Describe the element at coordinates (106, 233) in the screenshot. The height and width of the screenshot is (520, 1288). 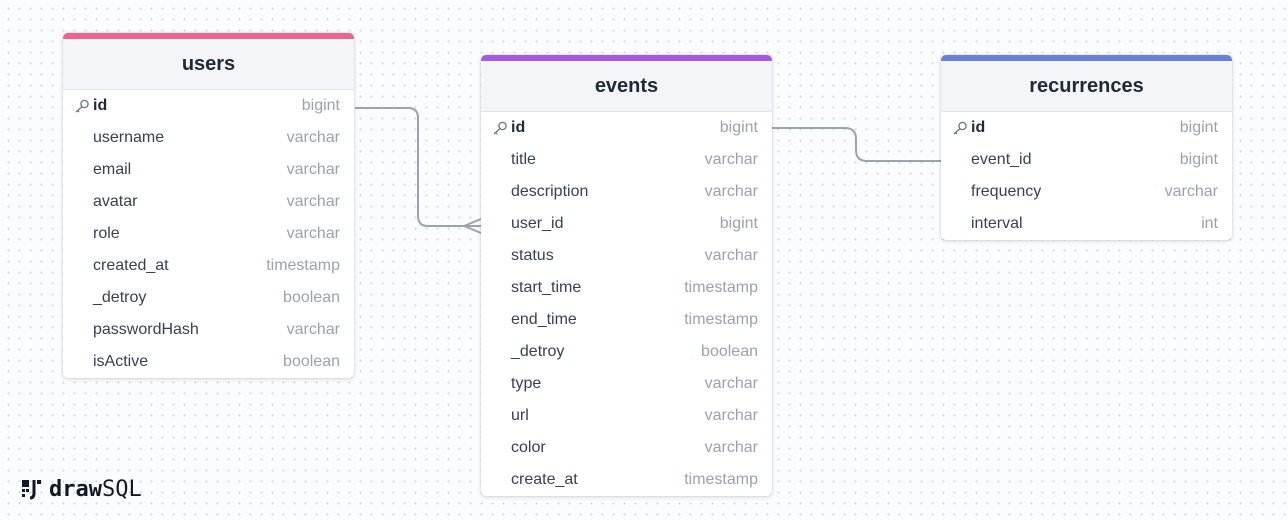
I see `column-name: role` at that location.